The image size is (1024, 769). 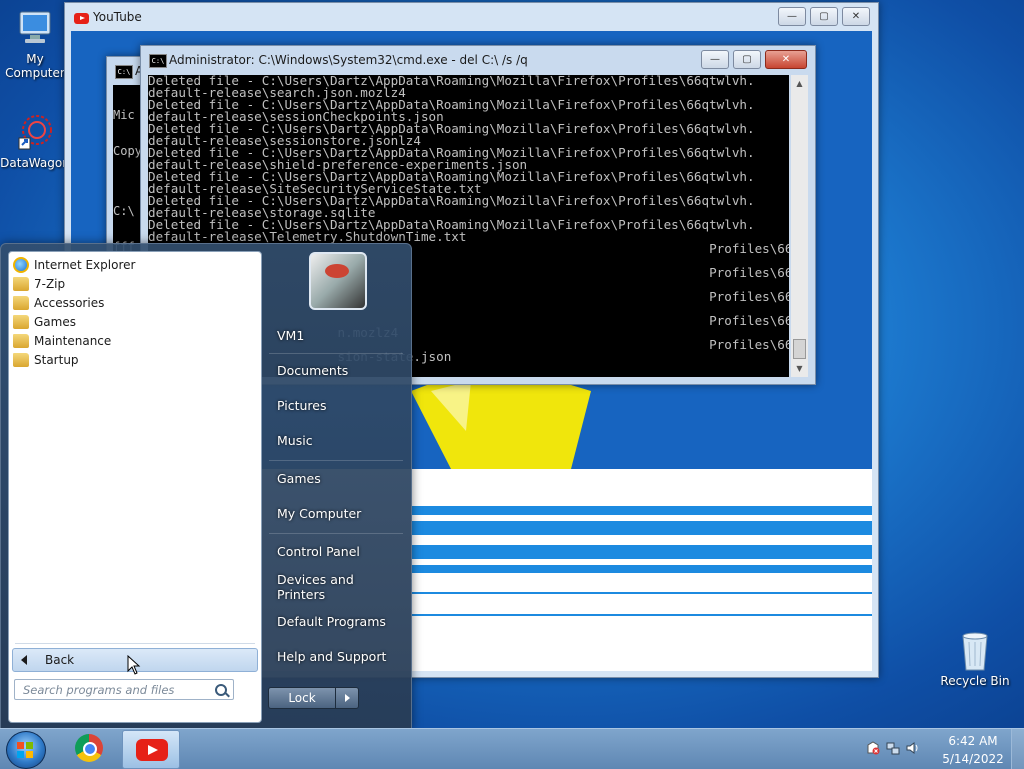 I want to click on start-item-music: Music, so click(x=336, y=440).